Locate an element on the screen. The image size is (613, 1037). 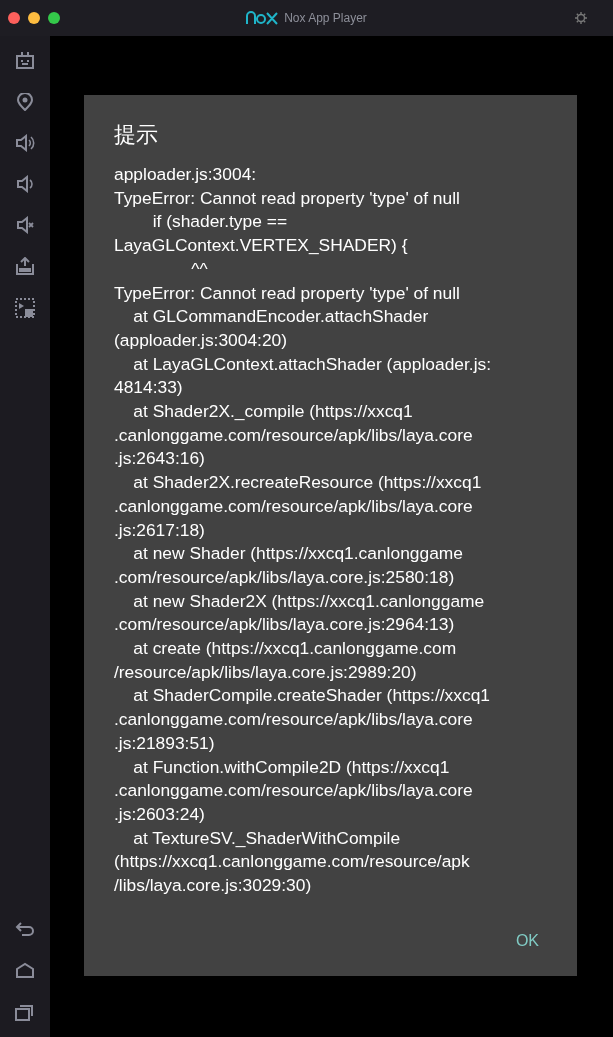
close-button is located at coordinates (14, 18).